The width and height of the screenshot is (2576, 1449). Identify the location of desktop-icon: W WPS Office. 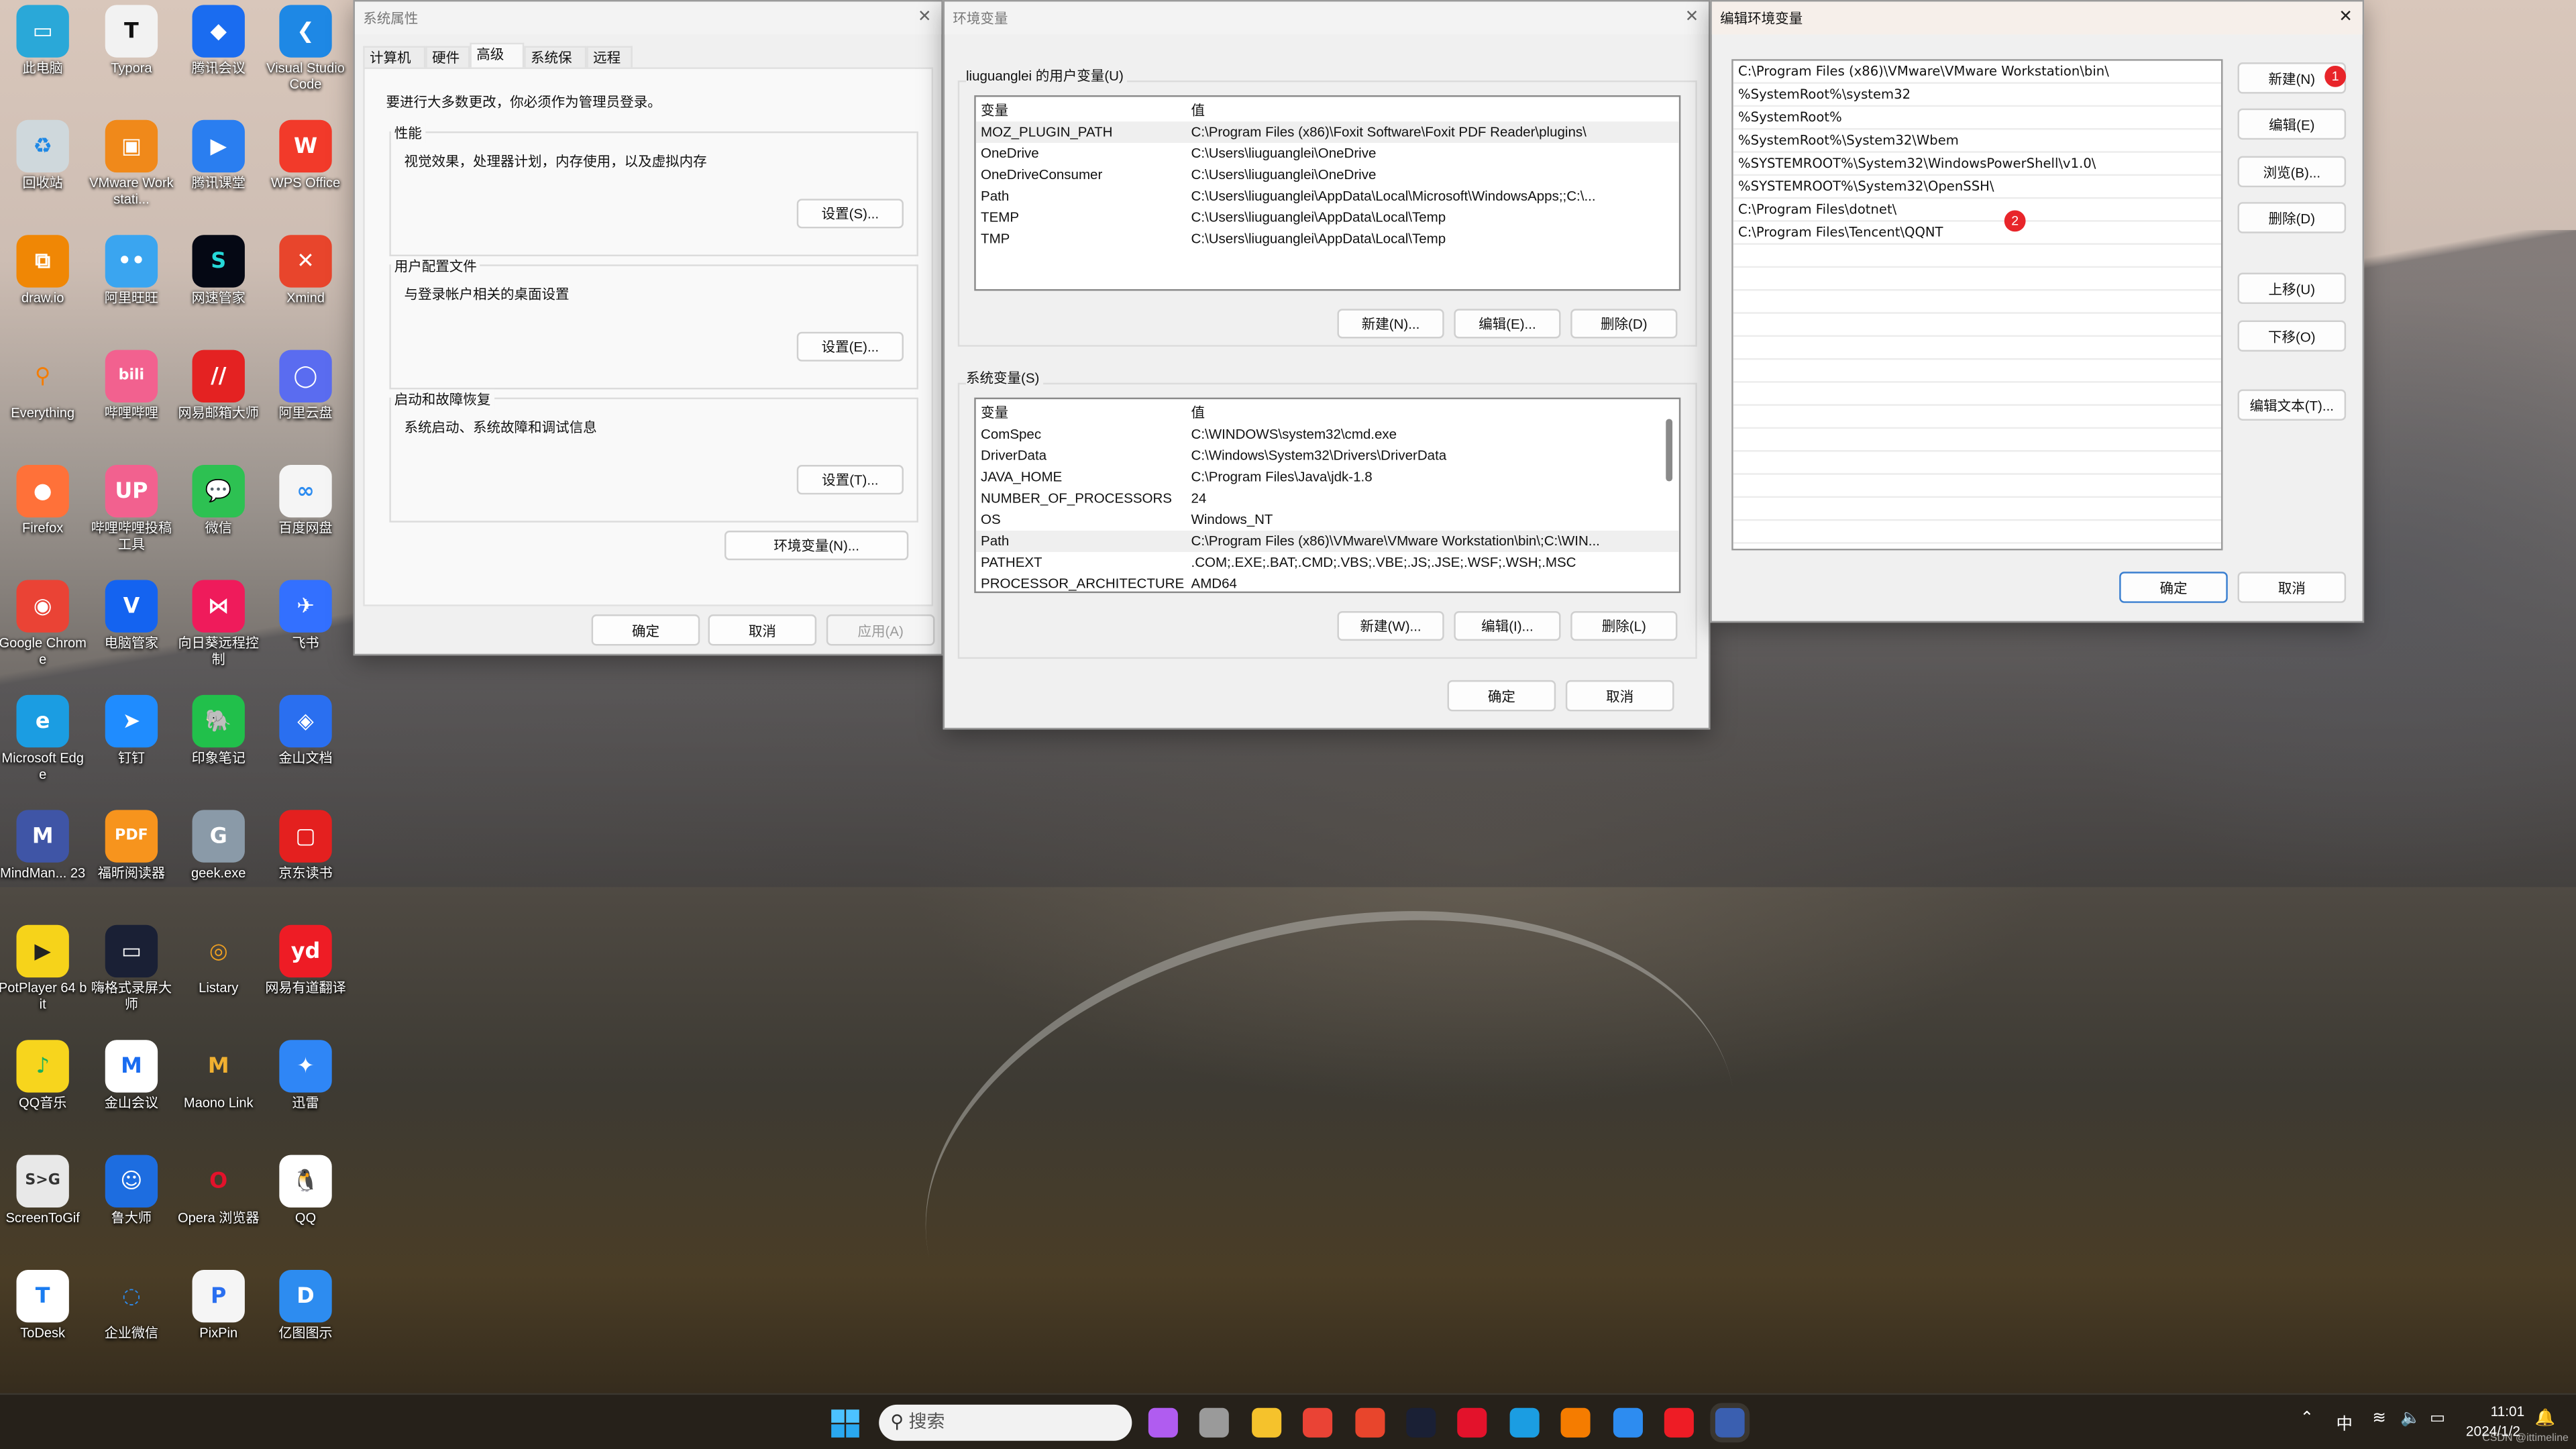
(305, 153).